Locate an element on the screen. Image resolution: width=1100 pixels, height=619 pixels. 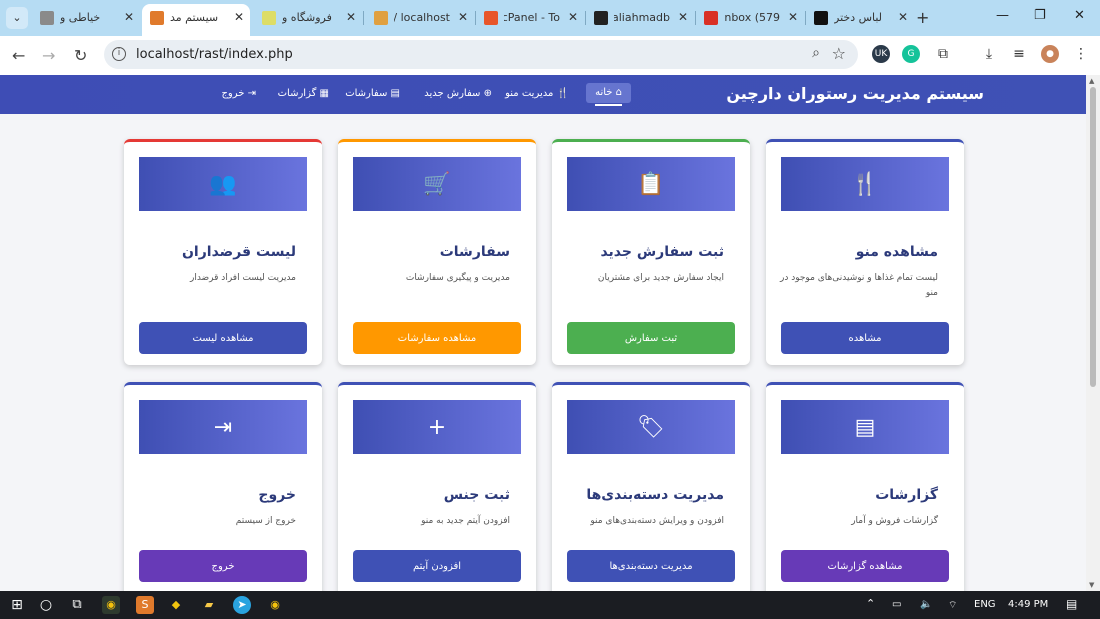
close-window-button: ✕ is located at coordinates (1079, 15).